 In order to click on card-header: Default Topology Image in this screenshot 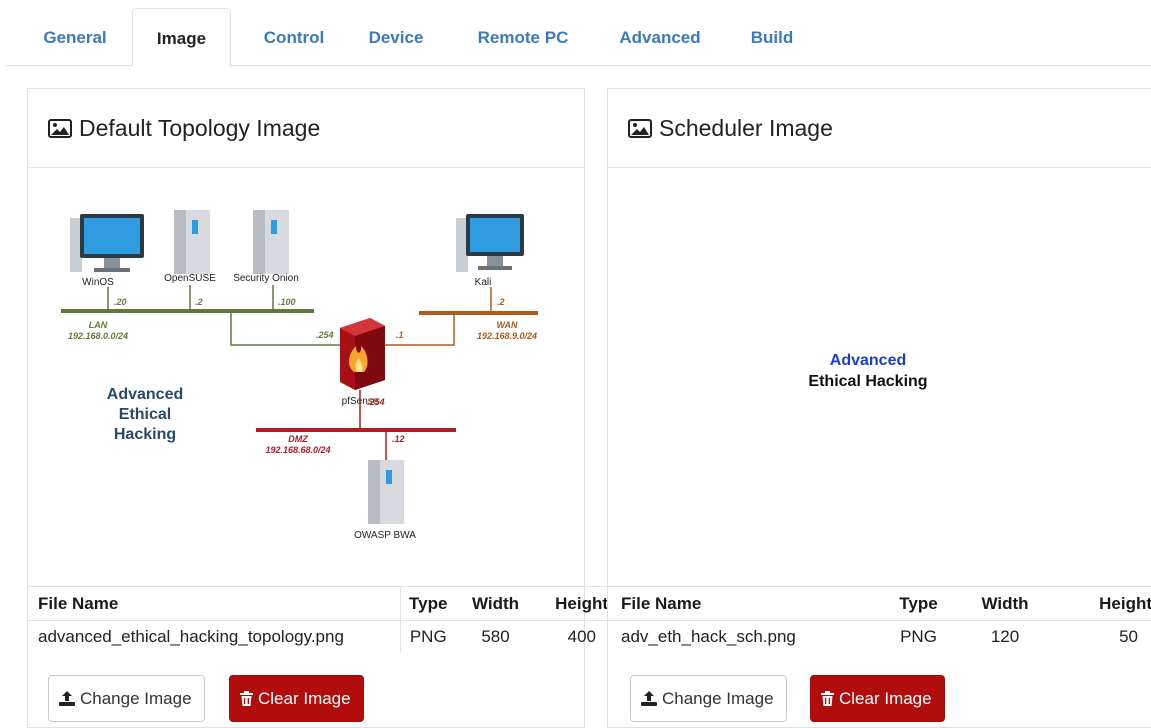, I will do `click(306, 128)`.